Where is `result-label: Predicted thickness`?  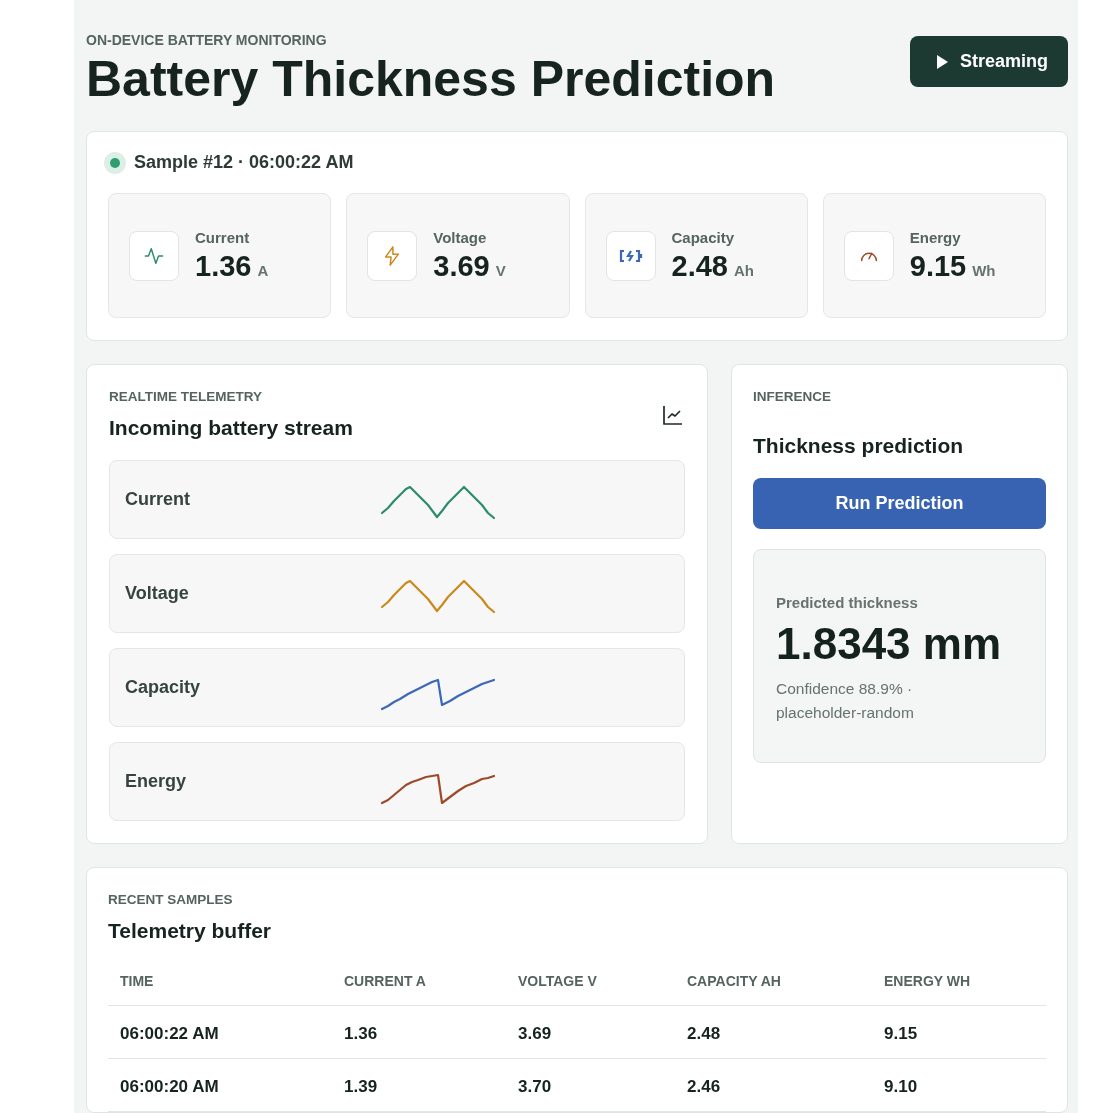
result-label: Predicted thickness is located at coordinates (847, 602).